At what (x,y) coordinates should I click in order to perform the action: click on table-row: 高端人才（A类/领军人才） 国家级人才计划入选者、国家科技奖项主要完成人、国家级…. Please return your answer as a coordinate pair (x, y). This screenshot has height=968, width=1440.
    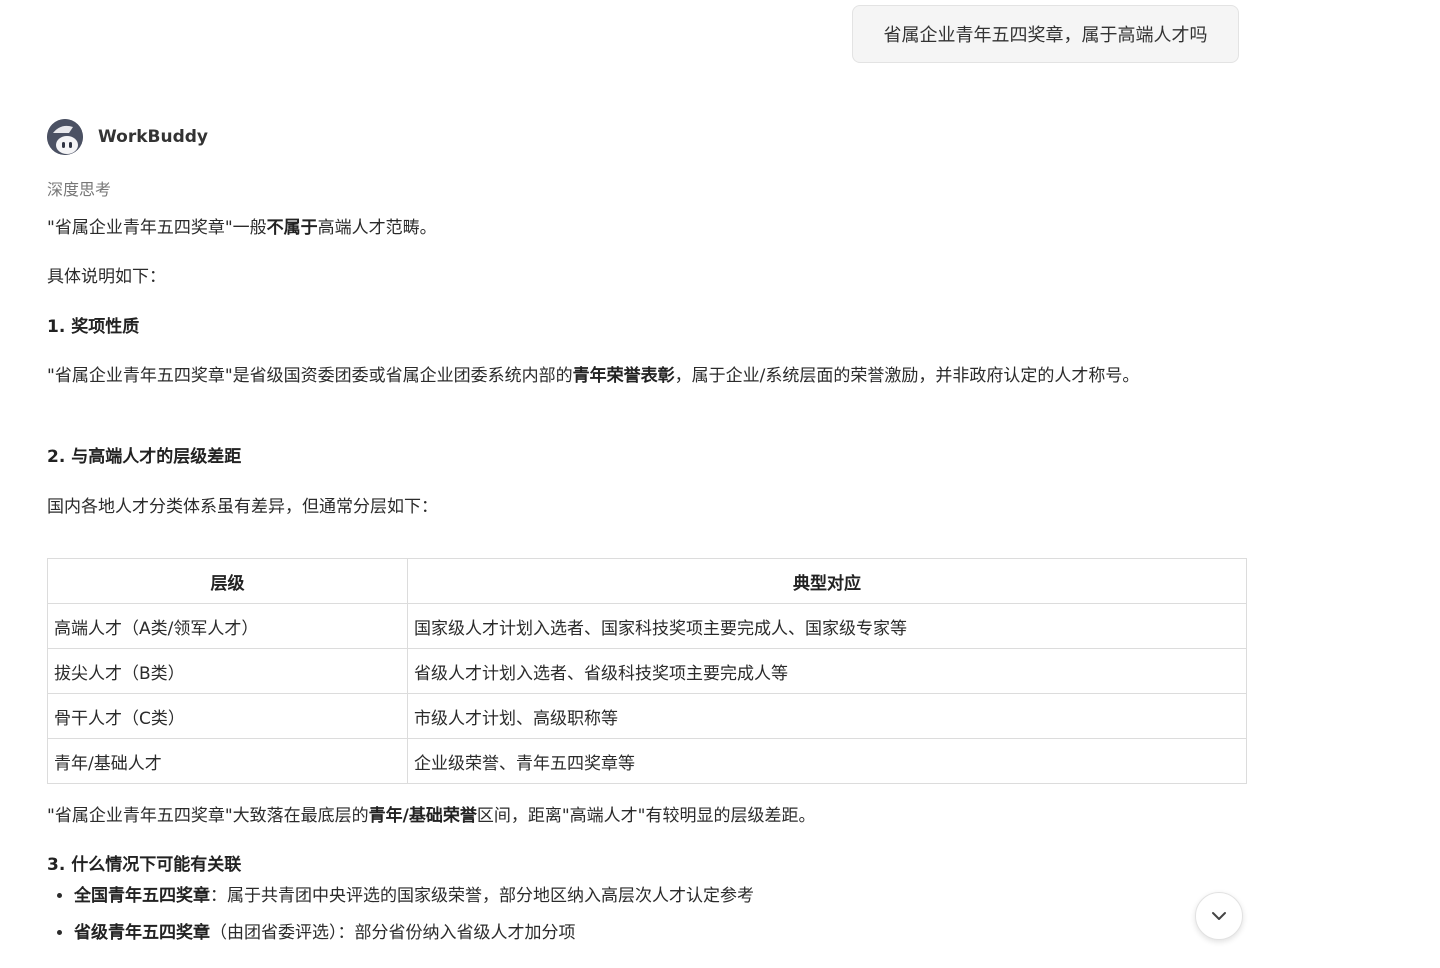
    Looking at the image, I should click on (647, 626).